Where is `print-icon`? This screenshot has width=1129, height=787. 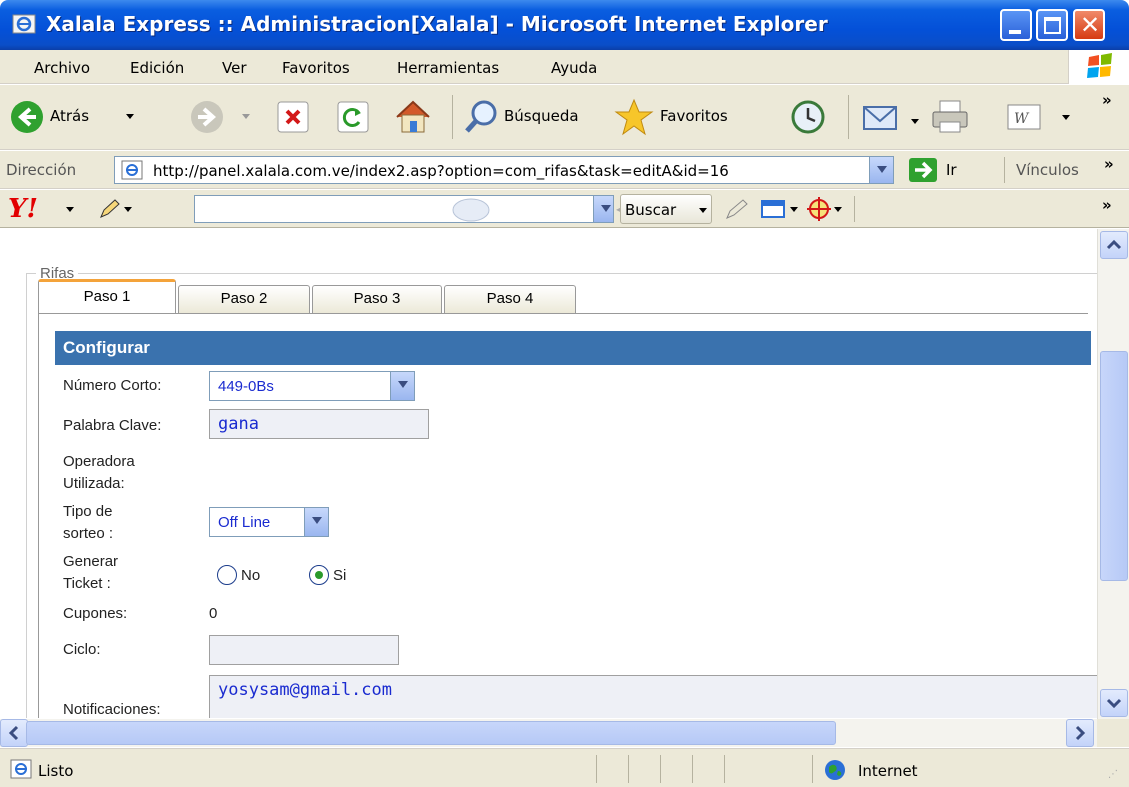 print-icon is located at coordinates (950, 116).